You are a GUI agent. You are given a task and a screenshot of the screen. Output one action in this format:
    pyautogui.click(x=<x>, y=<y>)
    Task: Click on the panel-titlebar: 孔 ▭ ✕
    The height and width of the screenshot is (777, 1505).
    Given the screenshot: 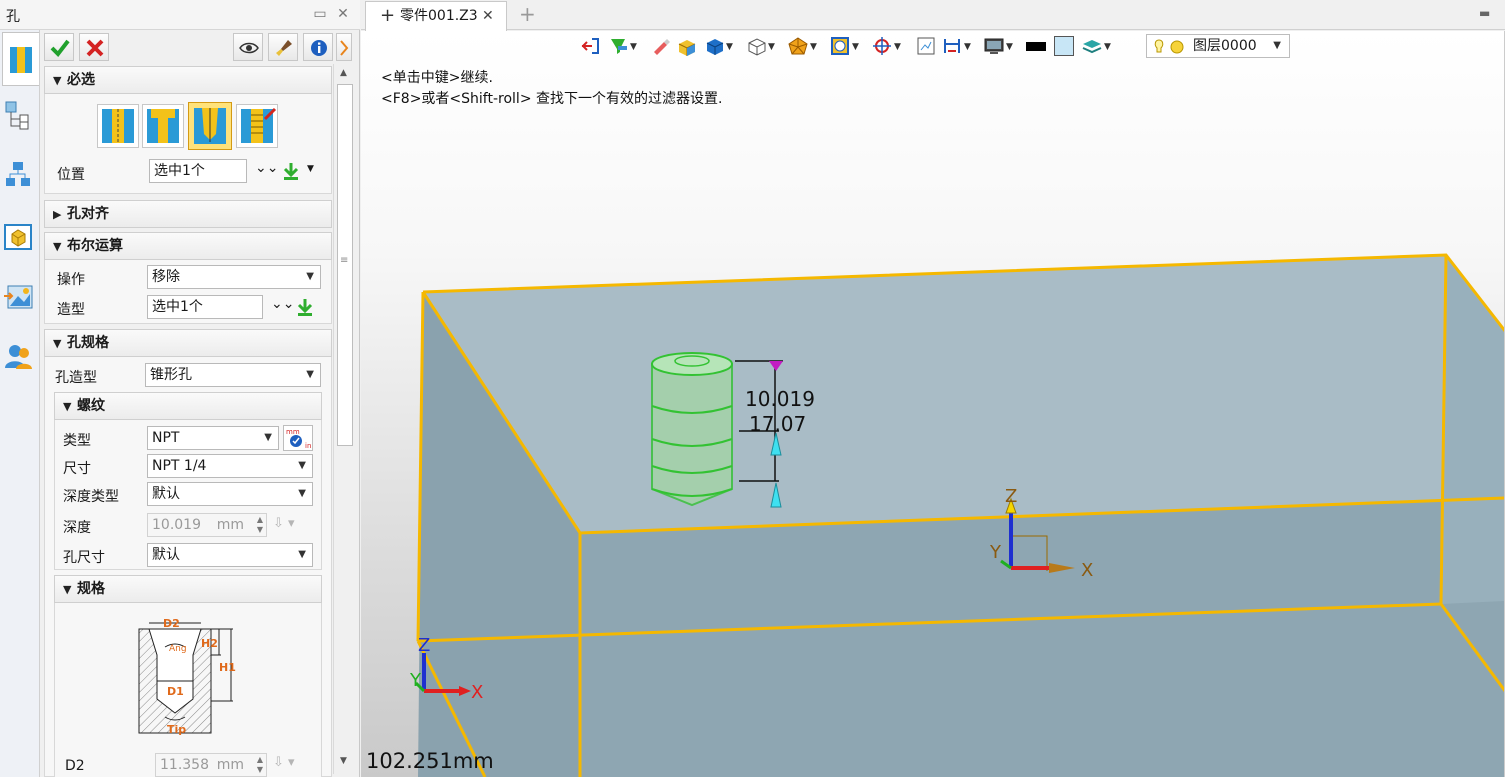 What is the action you would take?
    pyautogui.click(x=180, y=15)
    